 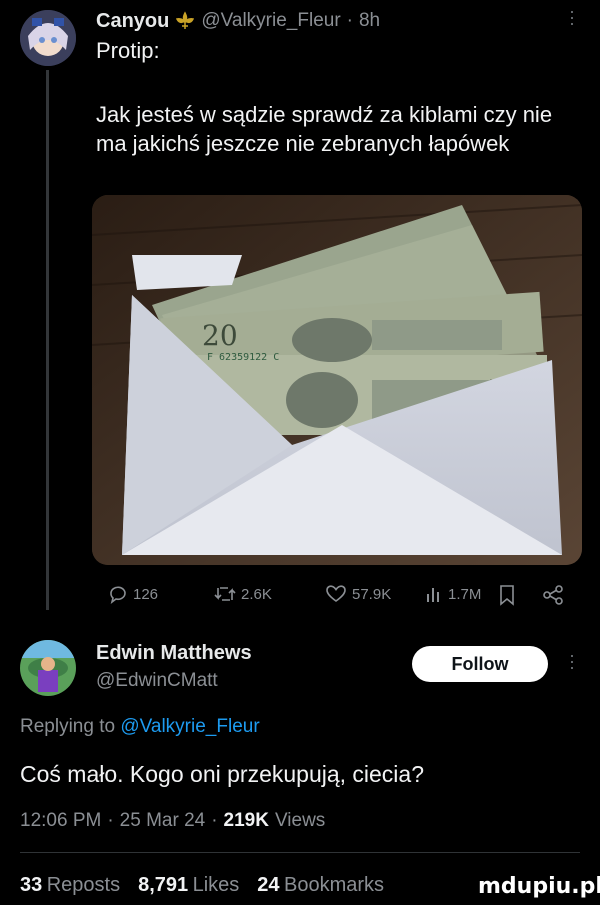 I want to click on repost-count: 2.6K, so click(x=256, y=594).